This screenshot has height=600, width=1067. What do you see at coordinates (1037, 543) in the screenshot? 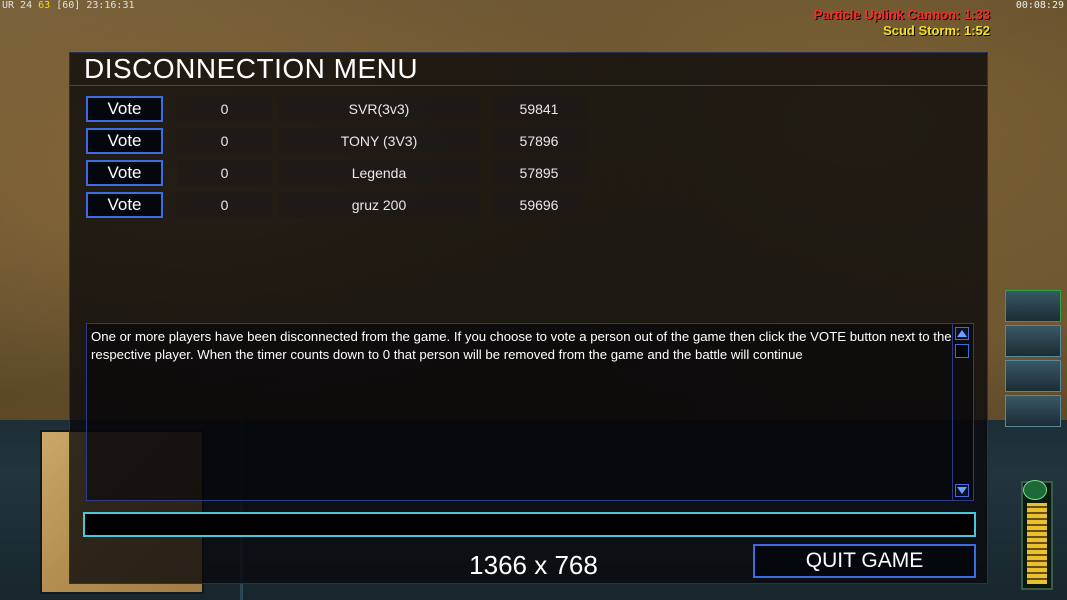
I see `power-fill` at bounding box center [1037, 543].